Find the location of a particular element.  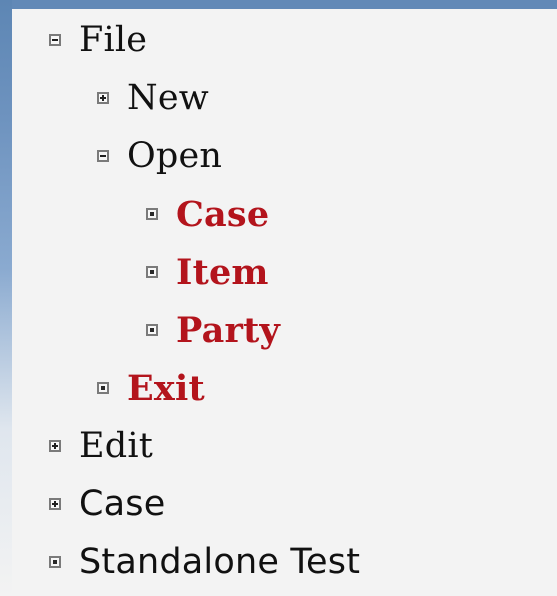

tree-item-label: Item is located at coordinates (222, 272).